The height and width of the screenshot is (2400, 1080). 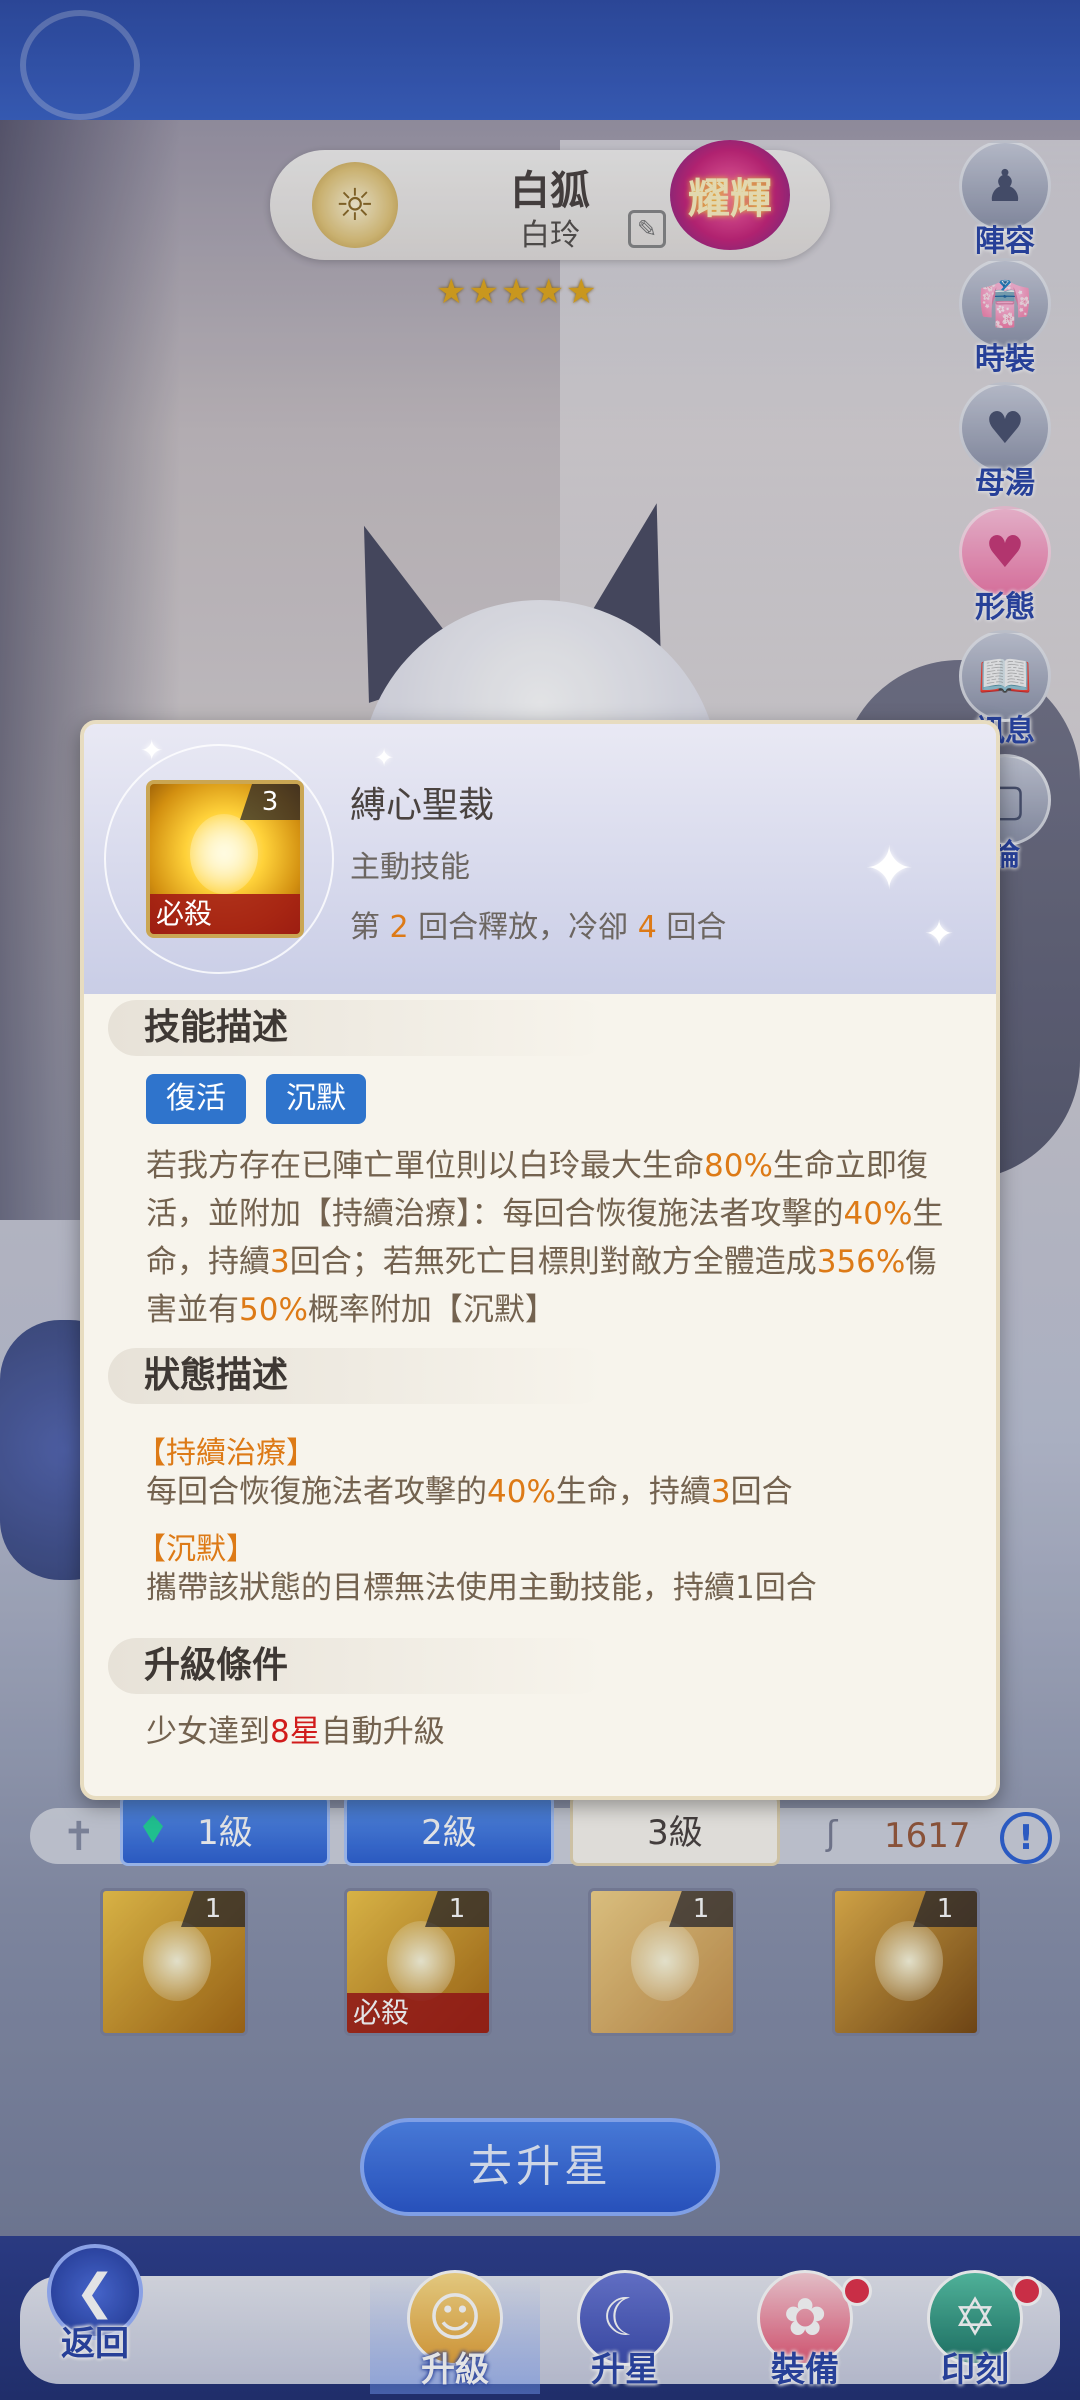 What do you see at coordinates (196, 1549) in the screenshot?
I see `state-title: 【沉默】` at bounding box center [196, 1549].